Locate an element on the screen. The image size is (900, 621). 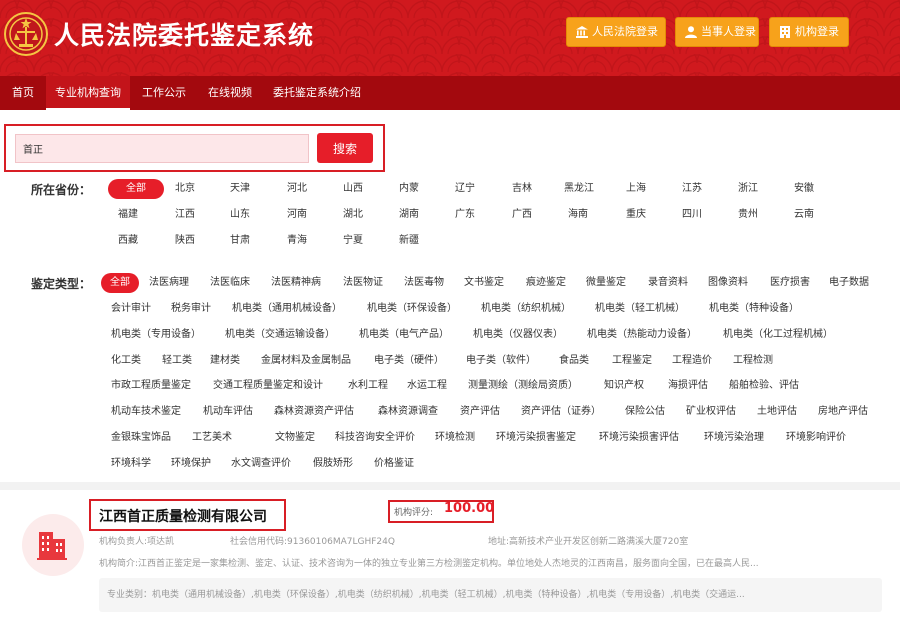
province-chip: 河南 is located at coordinates (297, 215).